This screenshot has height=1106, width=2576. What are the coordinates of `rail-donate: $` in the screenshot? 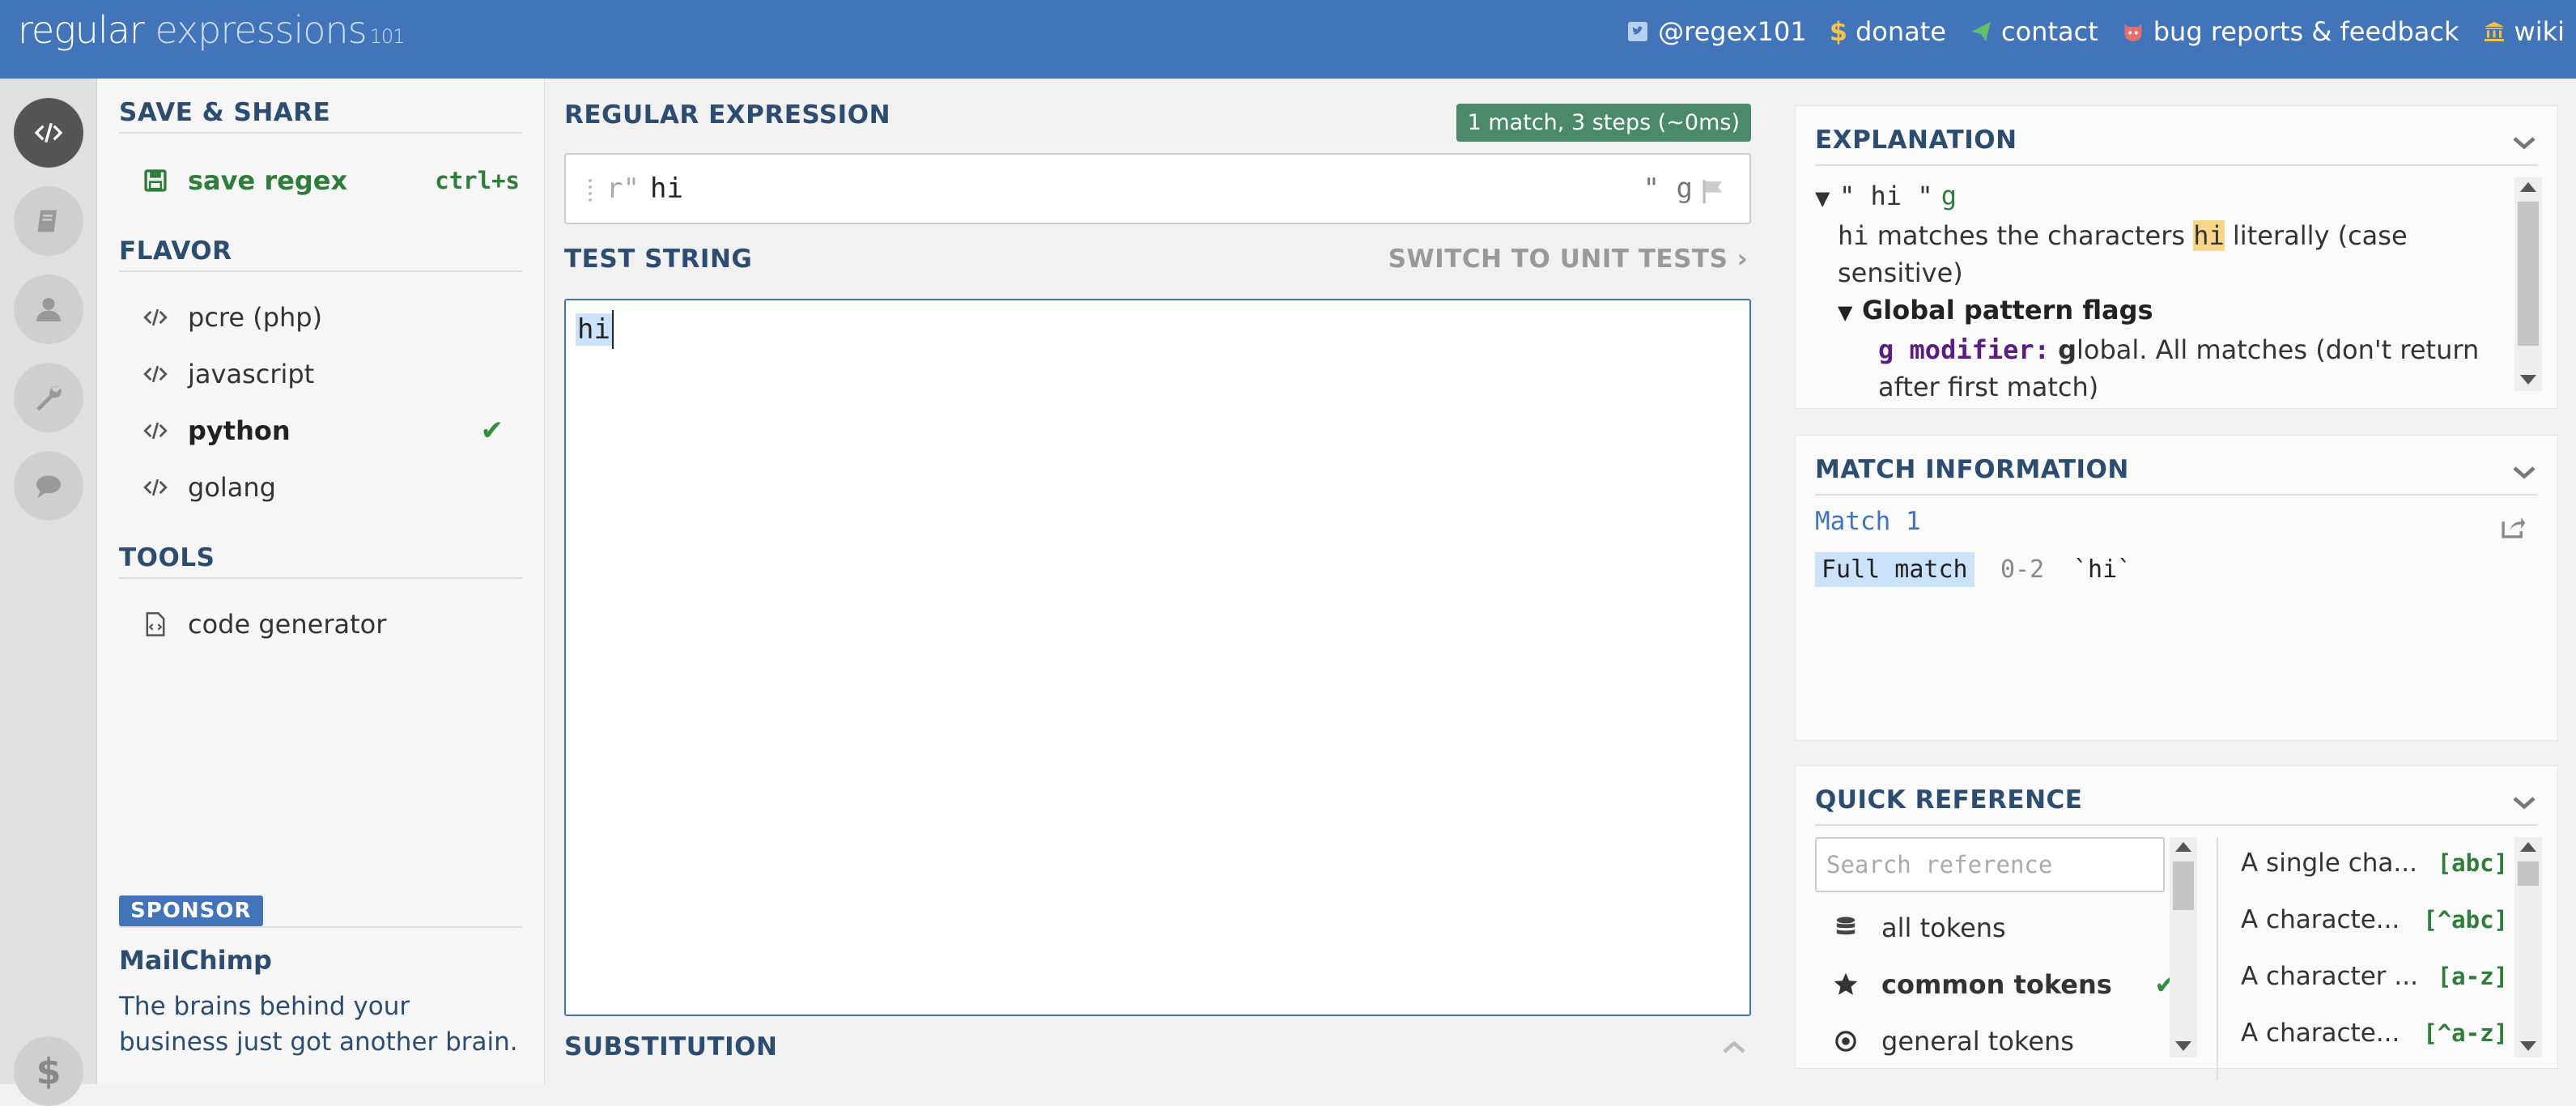 It's located at (48, 1071).